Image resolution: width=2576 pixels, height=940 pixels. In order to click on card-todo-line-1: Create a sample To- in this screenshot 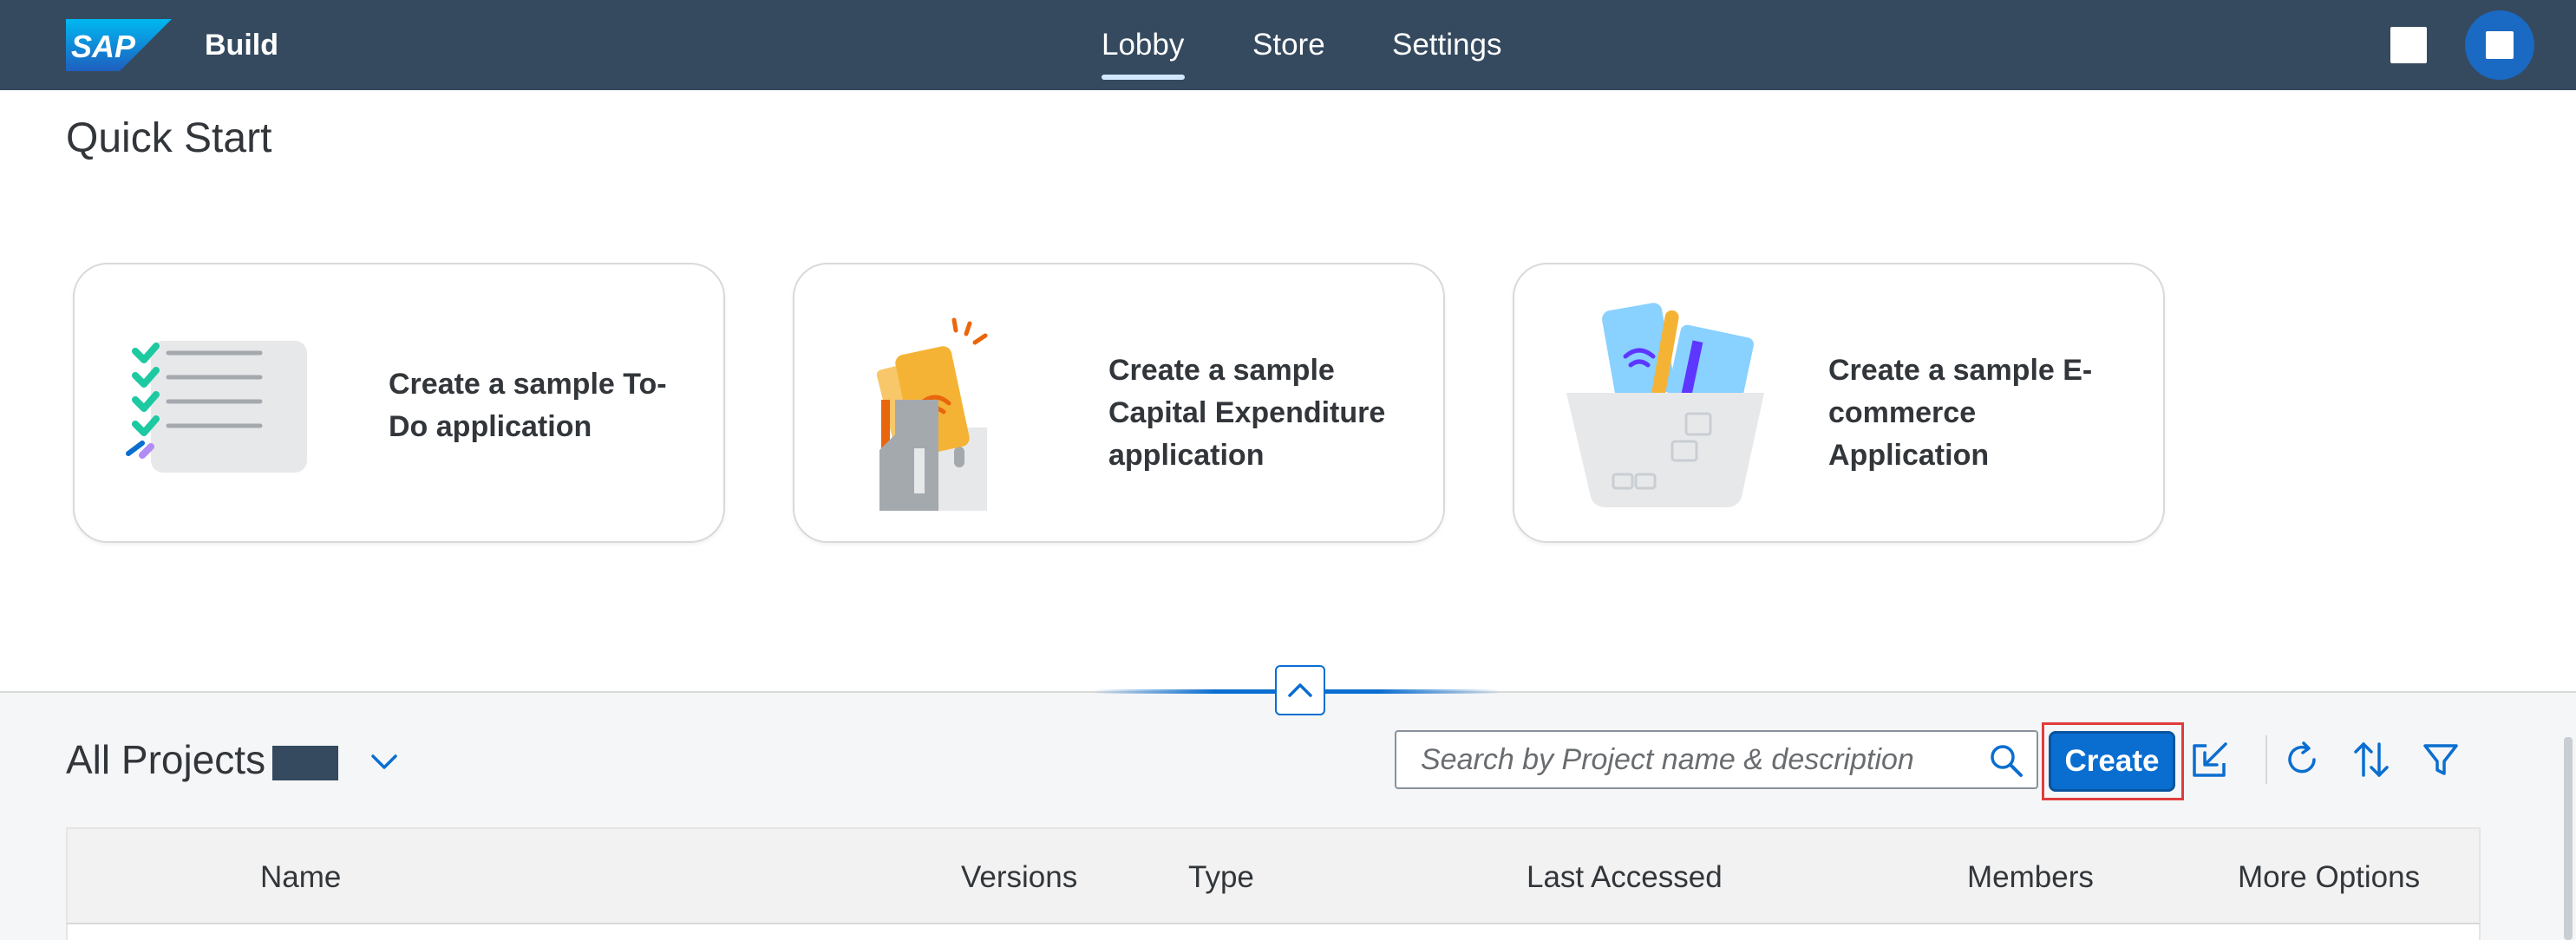, I will do `click(528, 385)`.